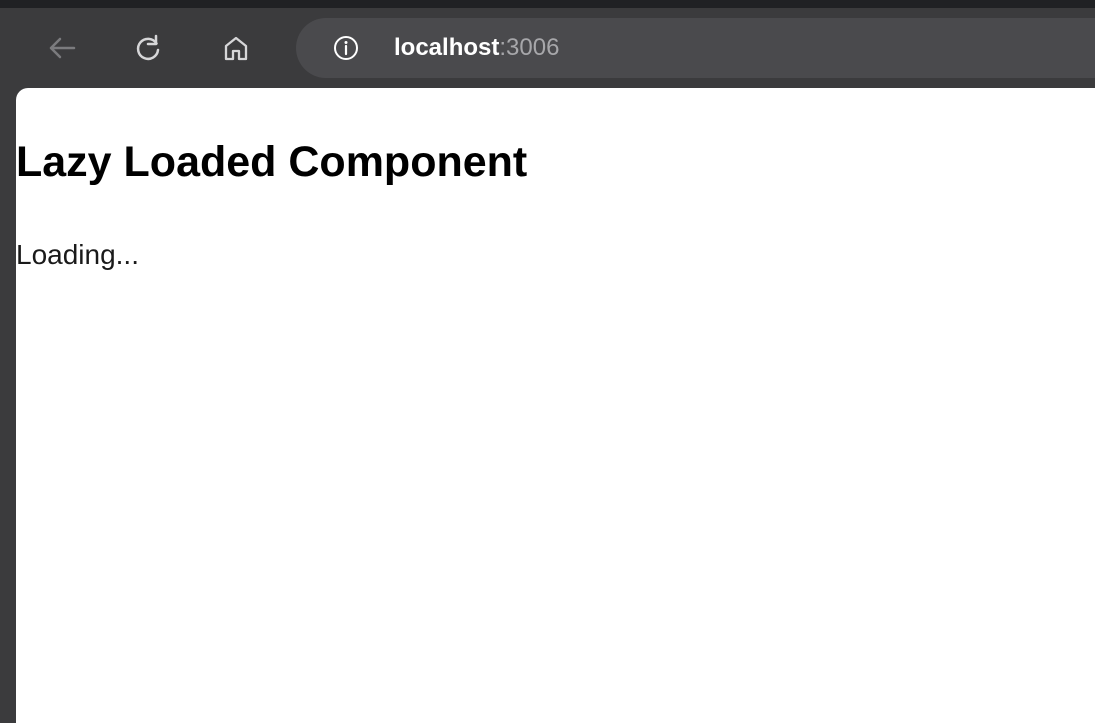  Describe the element at coordinates (4, 405) in the screenshot. I see `window-left-edge` at that location.